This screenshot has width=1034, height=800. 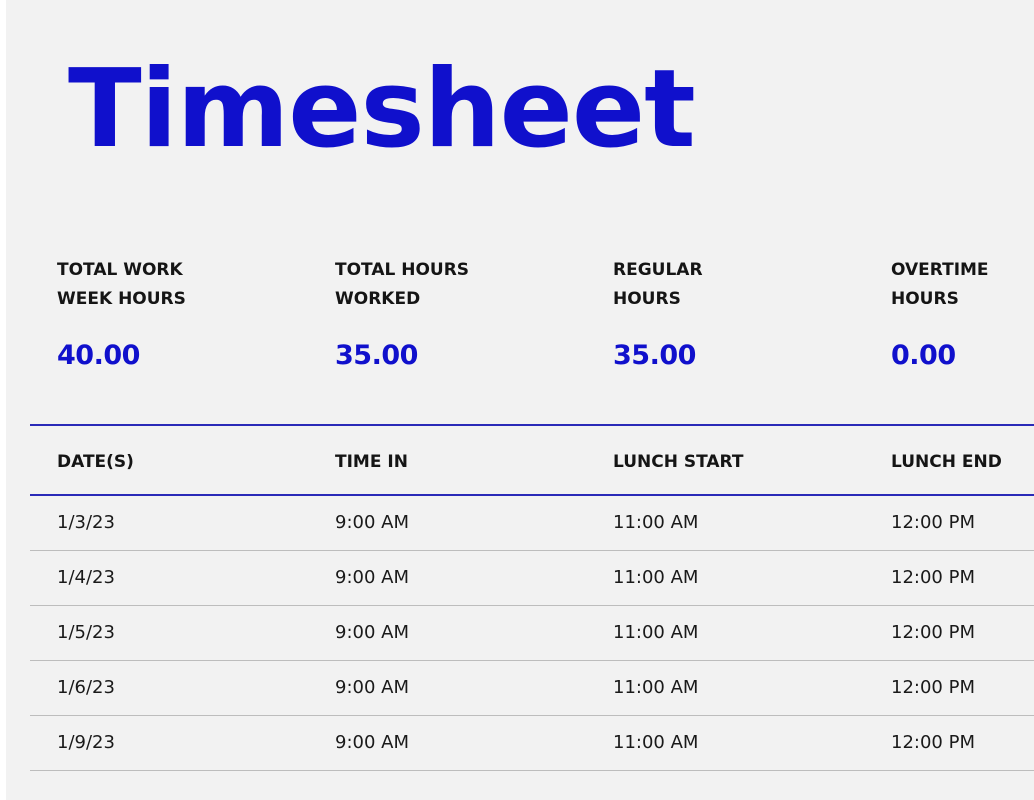 What do you see at coordinates (120, 270) in the screenshot?
I see `summary-label: TOTAL WORK` at bounding box center [120, 270].